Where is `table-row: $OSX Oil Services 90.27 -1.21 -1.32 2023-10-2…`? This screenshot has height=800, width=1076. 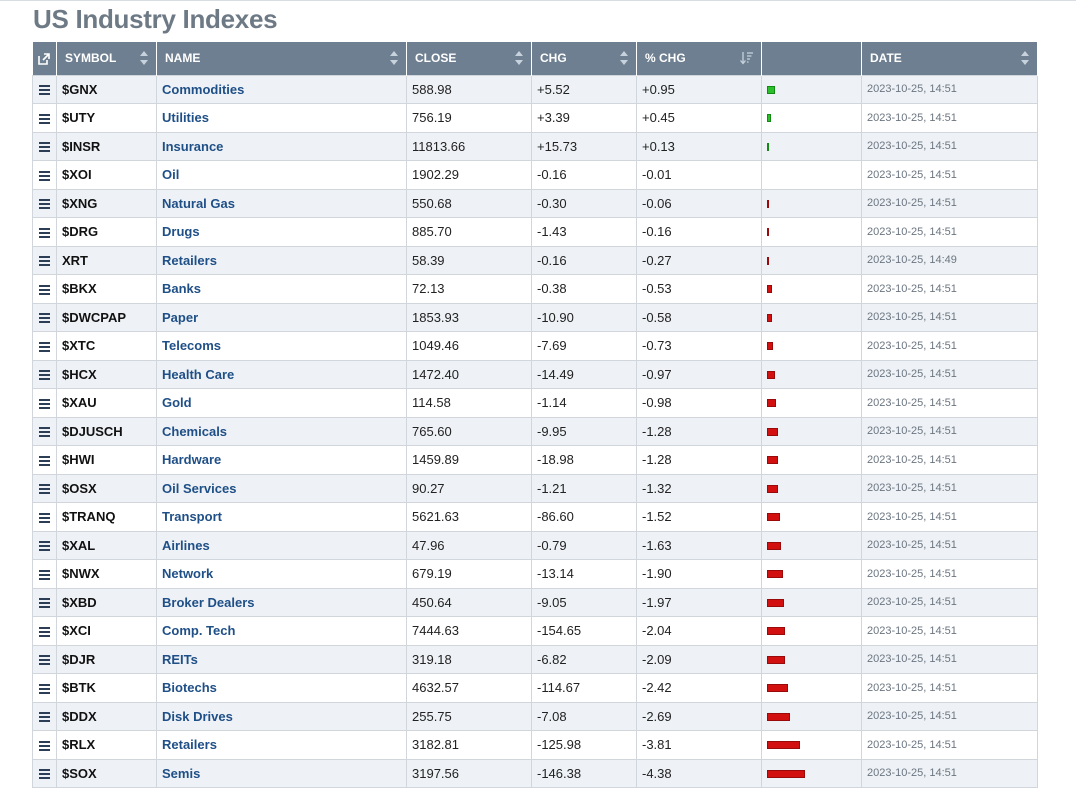
table-row: $OSX Oil Services 90.27 -1.21 -1.32 2023-10-2… is located at coordinates (535, 488).